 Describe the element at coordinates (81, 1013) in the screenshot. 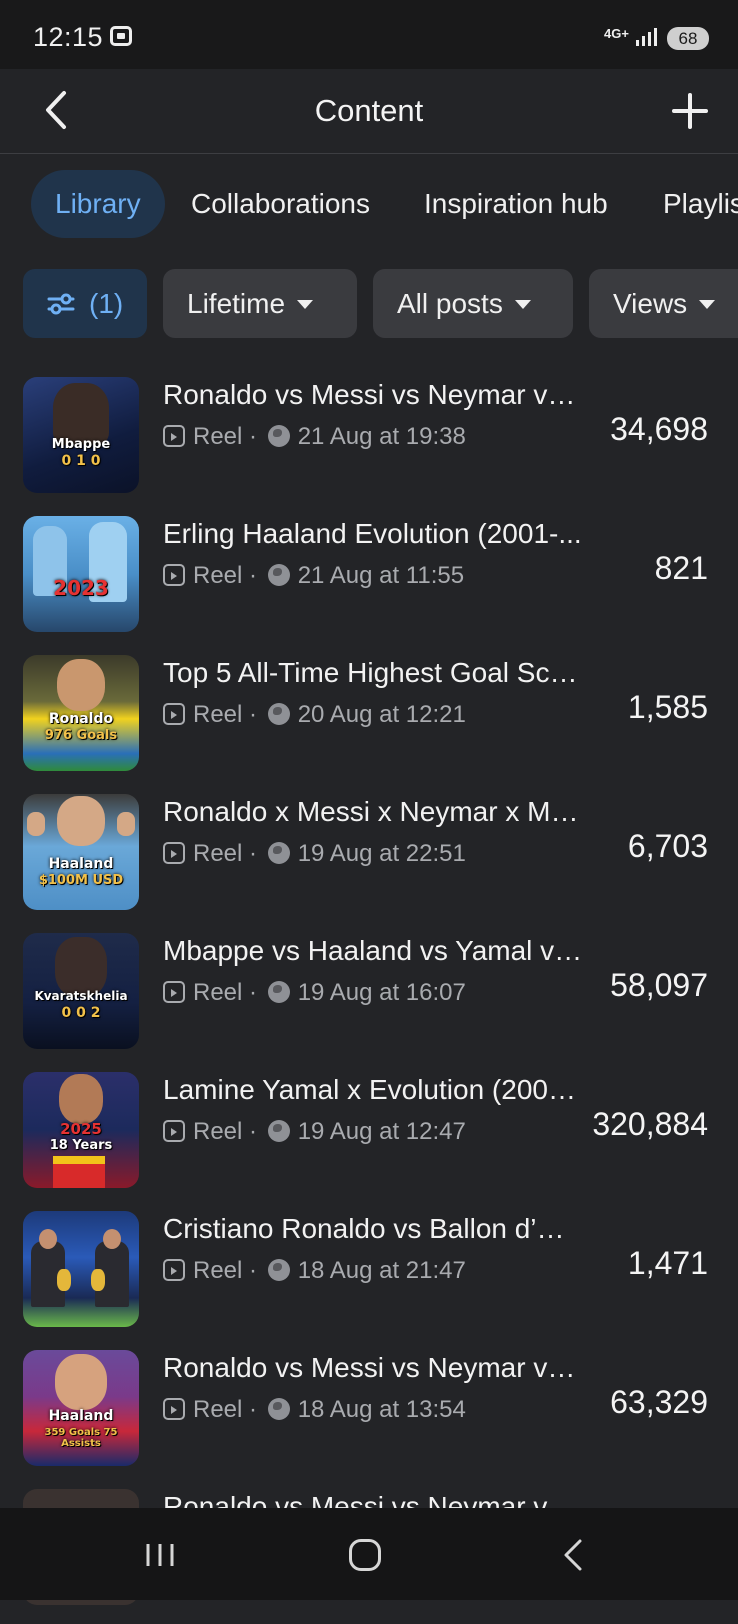

I see `thumbnail-subcaption: 0 0 2` at that location.